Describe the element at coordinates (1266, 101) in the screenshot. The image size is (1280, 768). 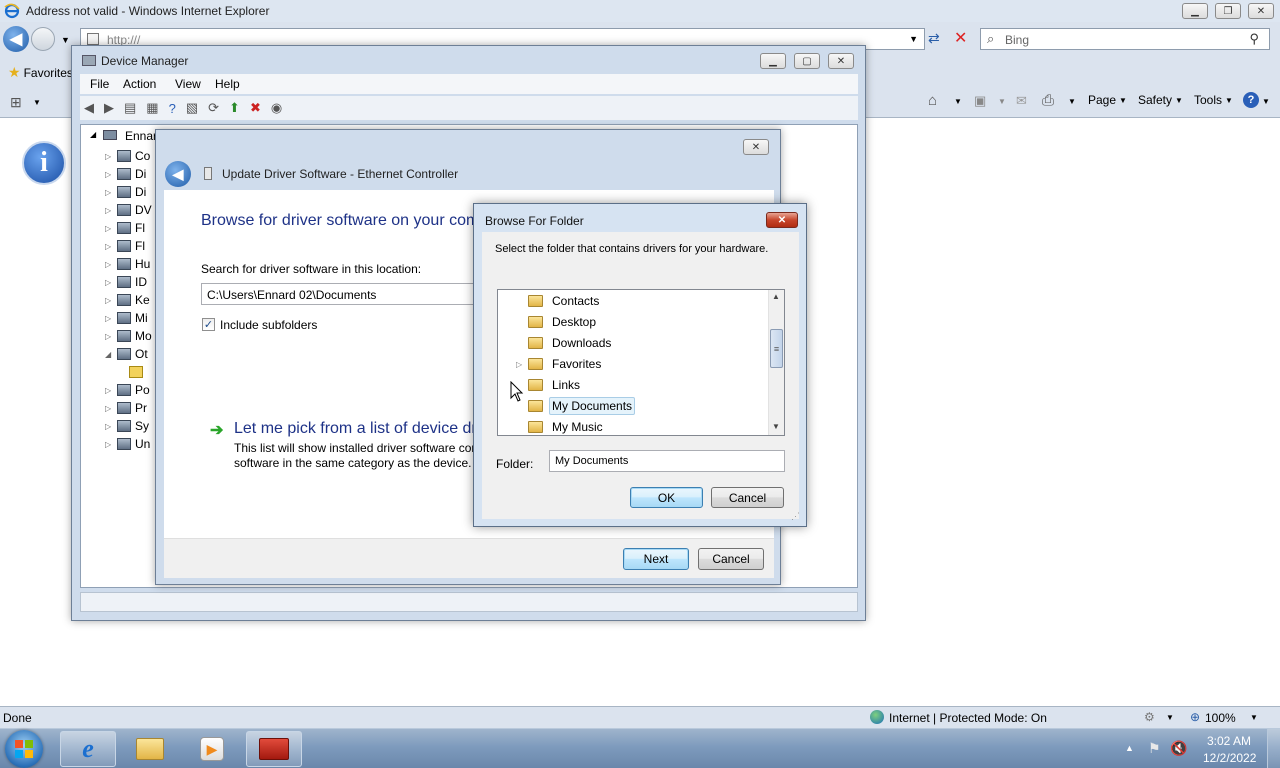
I see `help-dropdown-icon: ▼` at that location.